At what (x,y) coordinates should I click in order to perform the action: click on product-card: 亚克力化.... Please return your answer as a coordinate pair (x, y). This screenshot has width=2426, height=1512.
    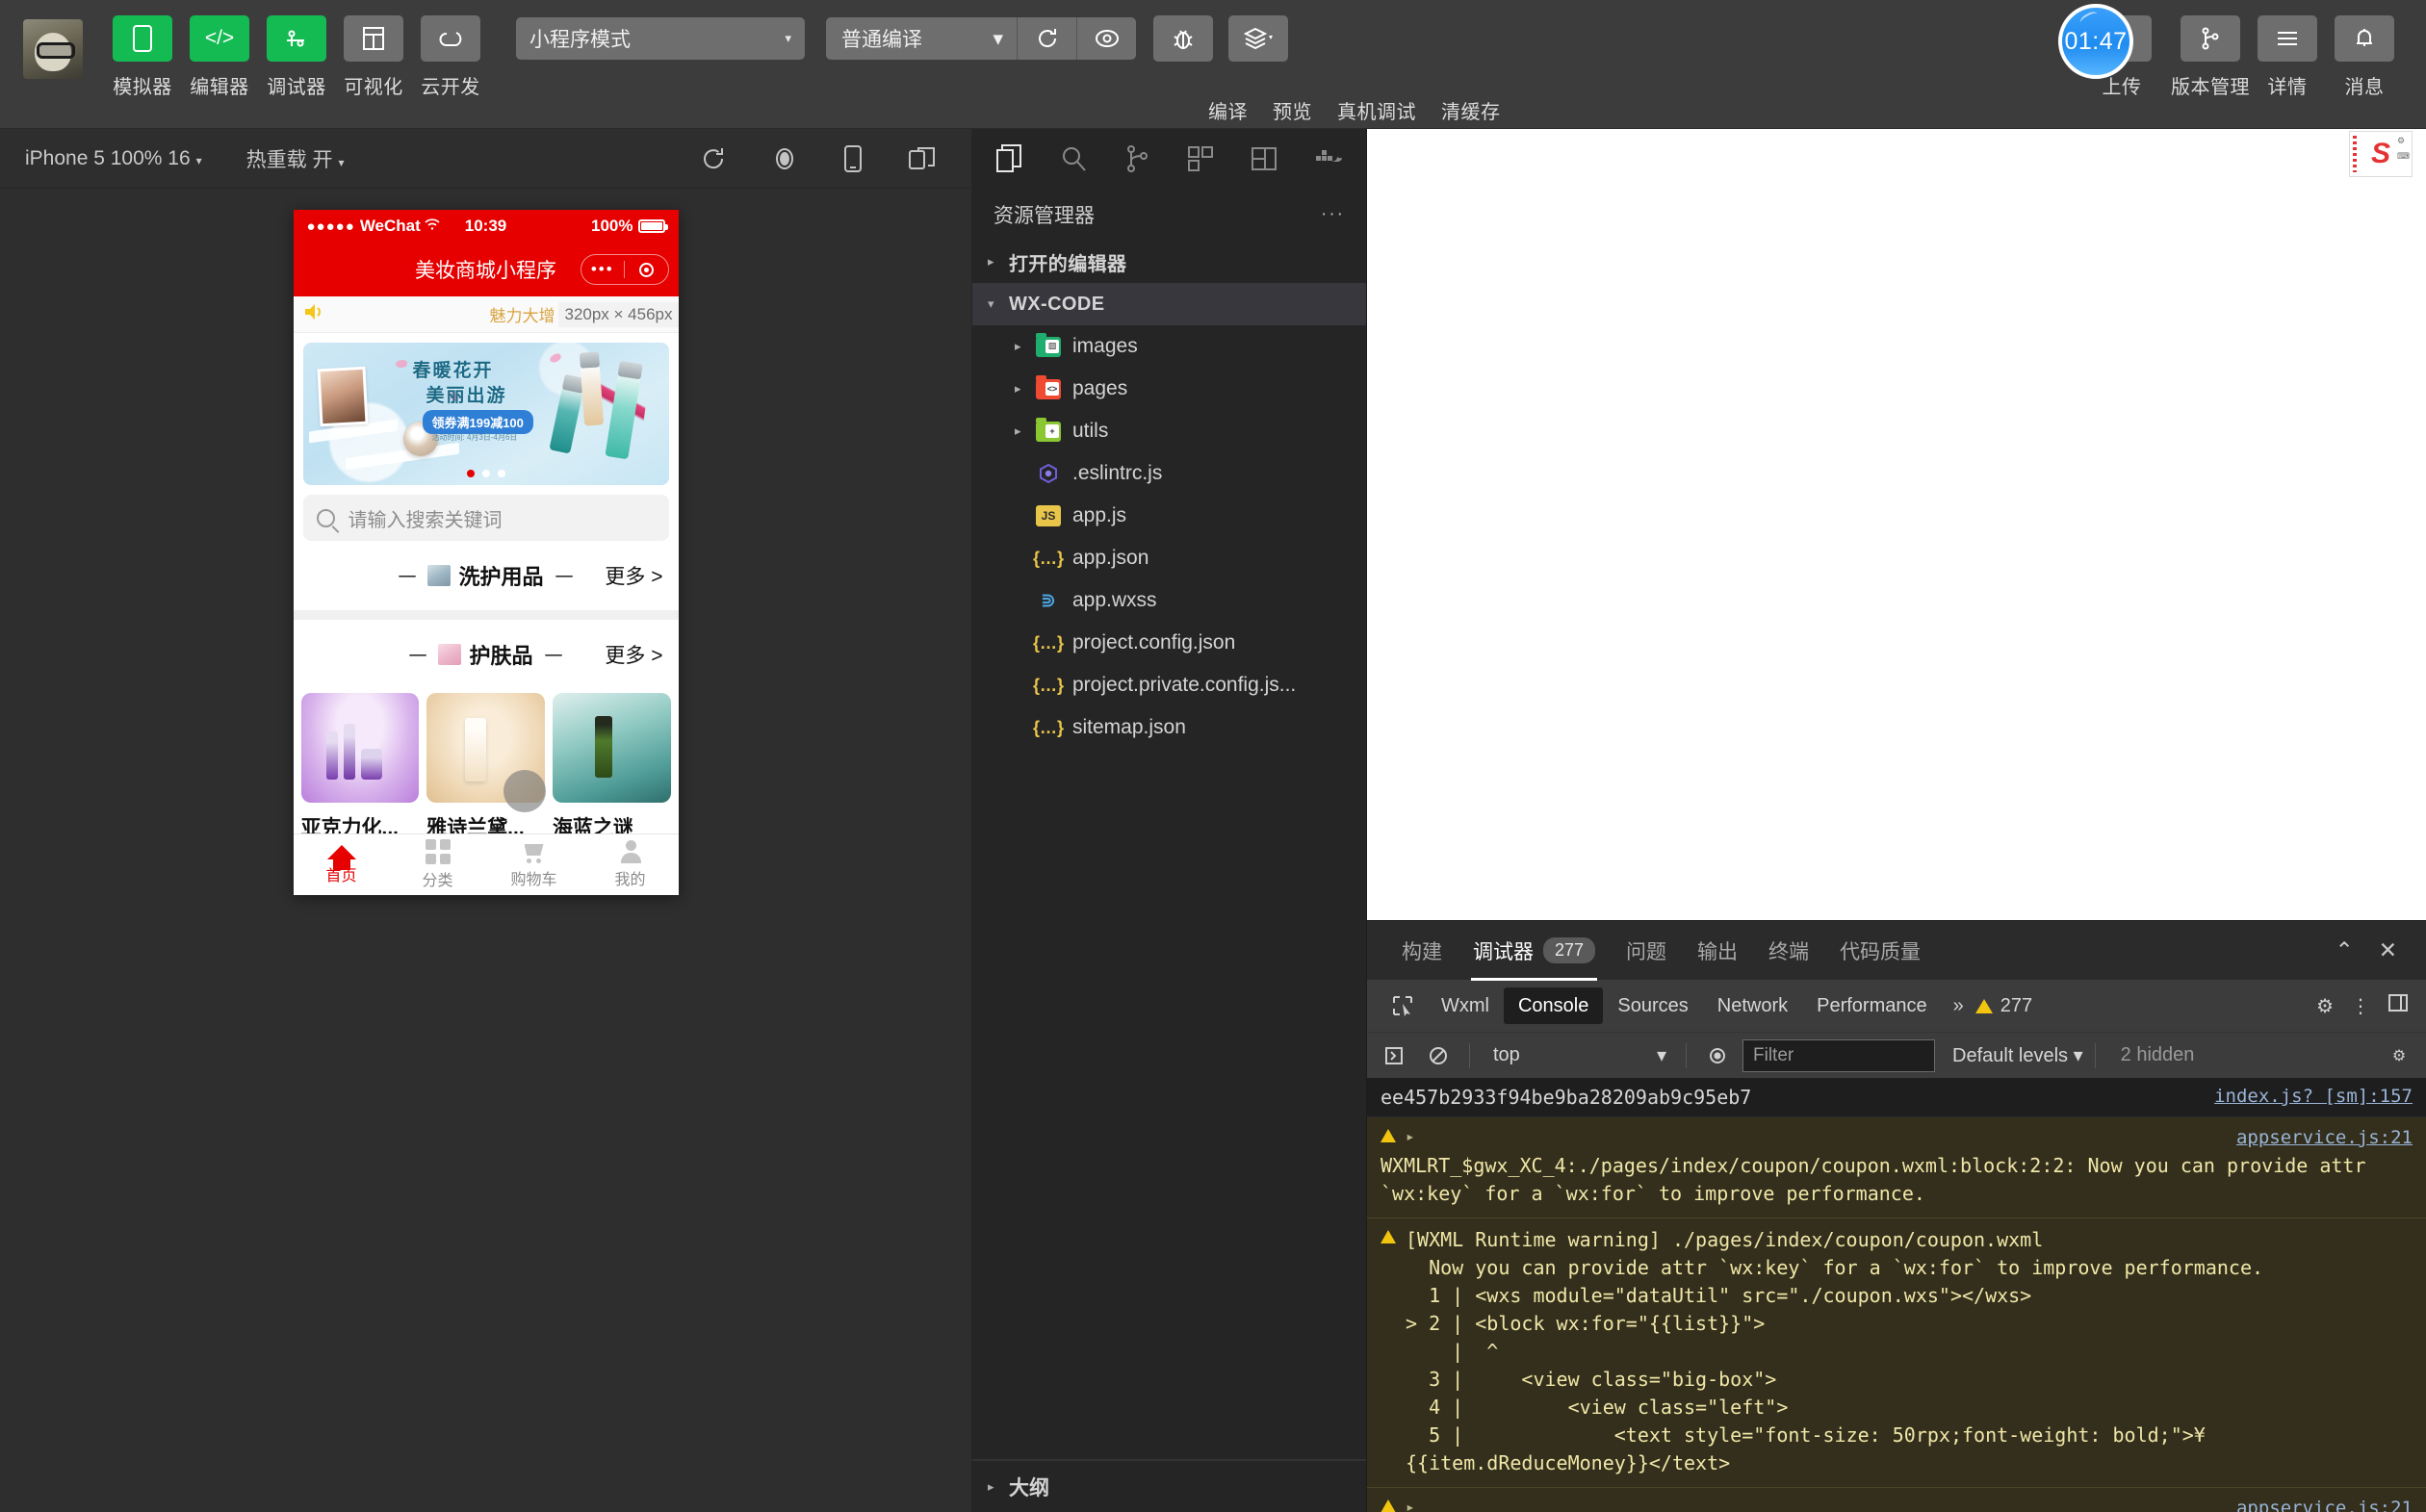
    Looking at the image, I should click on (360, 767).